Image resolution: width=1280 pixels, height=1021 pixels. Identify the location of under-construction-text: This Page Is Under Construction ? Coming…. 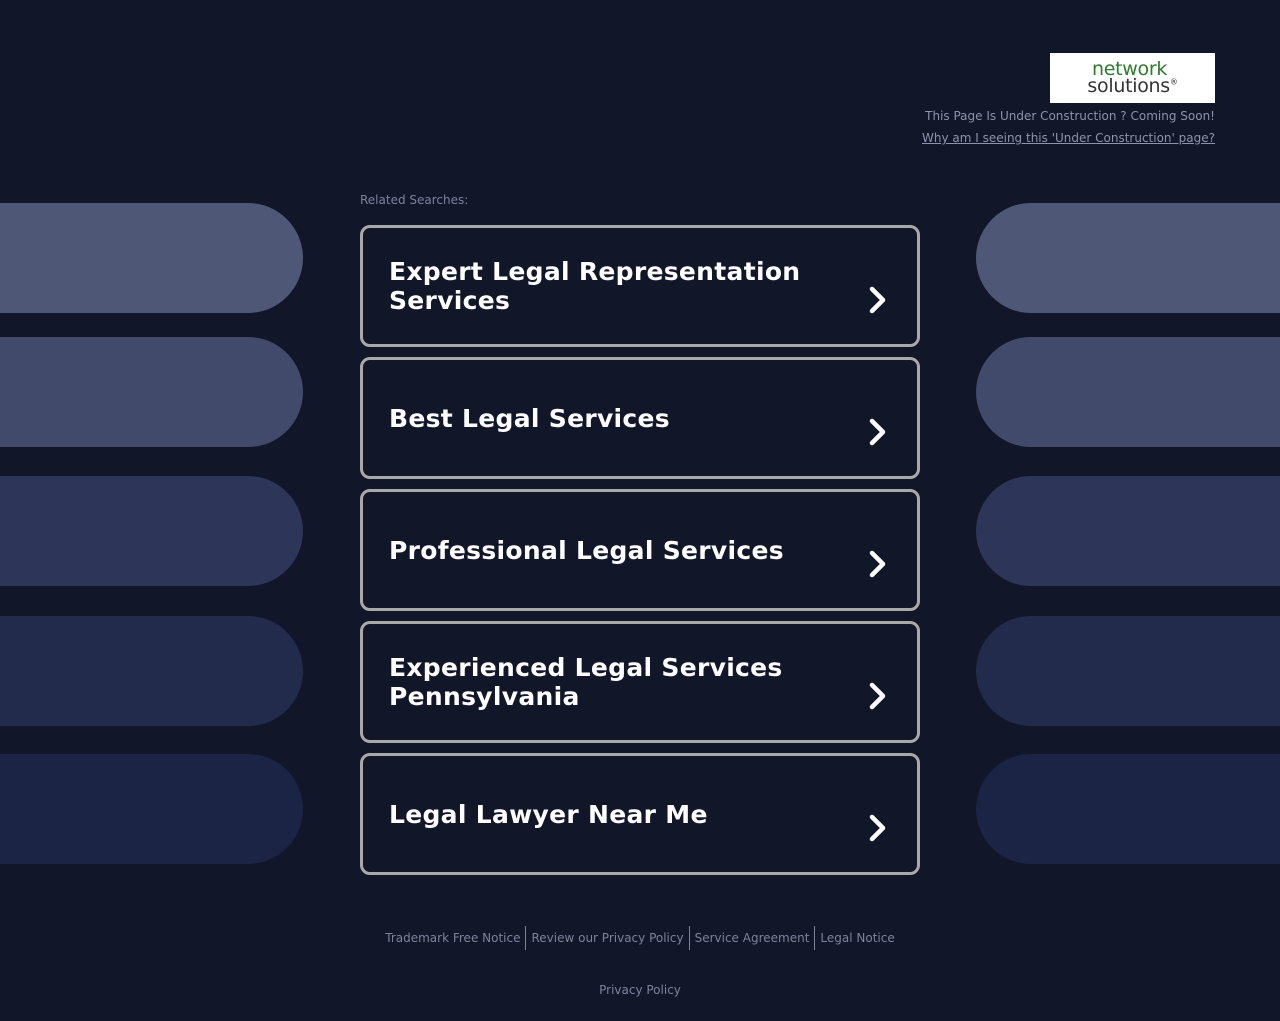
(1070, 116).